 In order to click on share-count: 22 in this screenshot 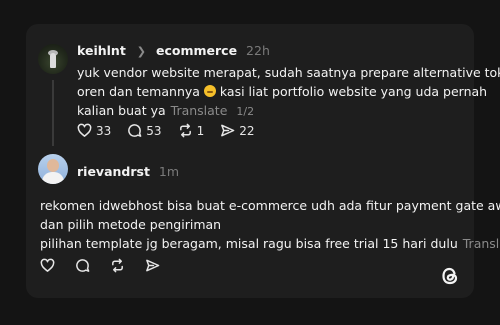, I will do `click(247, 130)`.